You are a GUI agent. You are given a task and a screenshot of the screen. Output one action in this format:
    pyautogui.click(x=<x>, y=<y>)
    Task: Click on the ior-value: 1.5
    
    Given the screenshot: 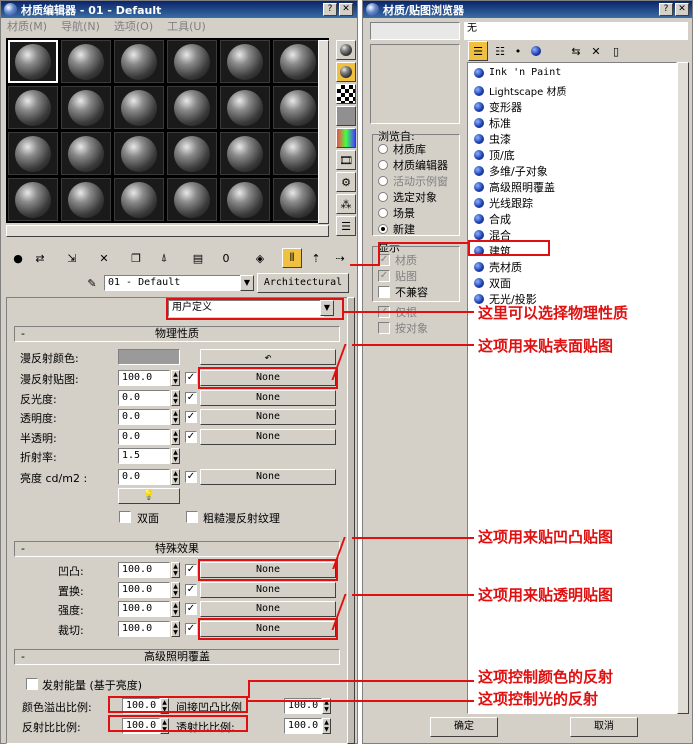 What is the action you would take?
    pyautogui.click(x=144, y=456)
    